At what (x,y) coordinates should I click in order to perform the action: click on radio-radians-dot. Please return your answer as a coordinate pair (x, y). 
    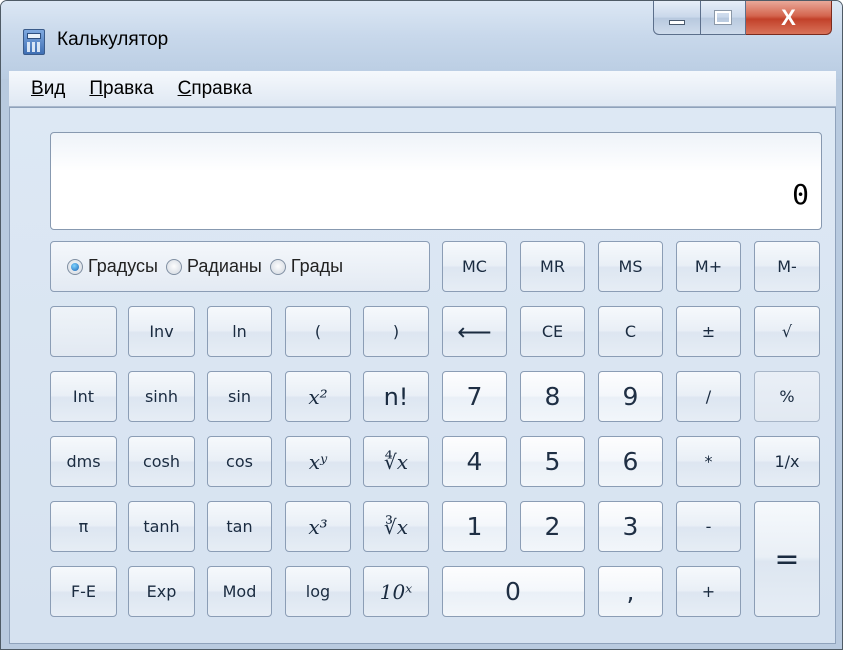
    Looking at the image, I should click on (174, 266).